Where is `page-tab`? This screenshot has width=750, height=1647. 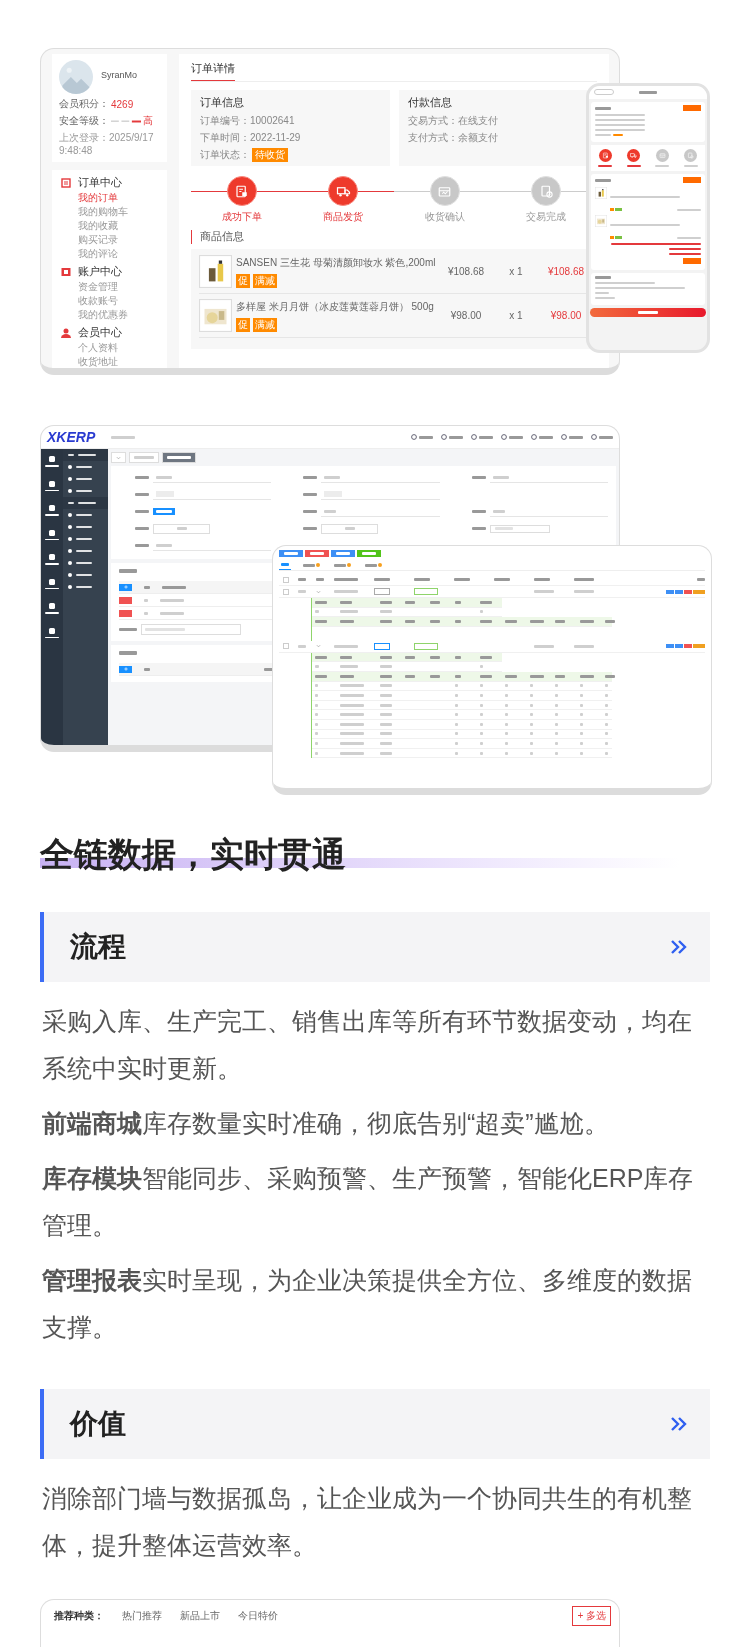
page-tab is located at coordinates (179, 457).